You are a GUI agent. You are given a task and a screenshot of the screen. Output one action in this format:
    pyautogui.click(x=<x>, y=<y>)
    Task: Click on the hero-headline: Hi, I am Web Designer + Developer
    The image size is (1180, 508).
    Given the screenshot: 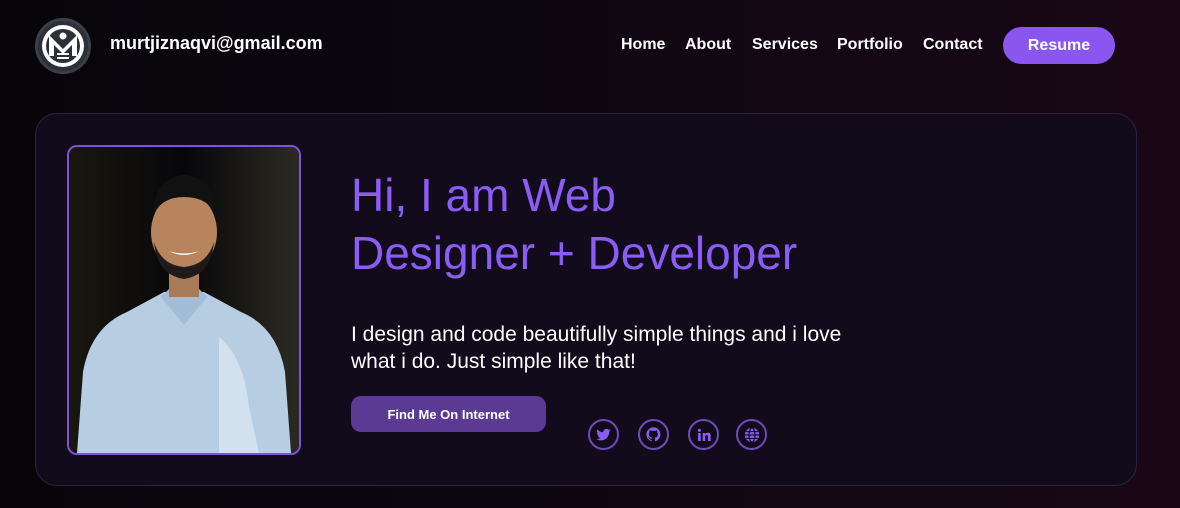 What is the action you would take?
    pyautogui.click(x=574, y=224)
    